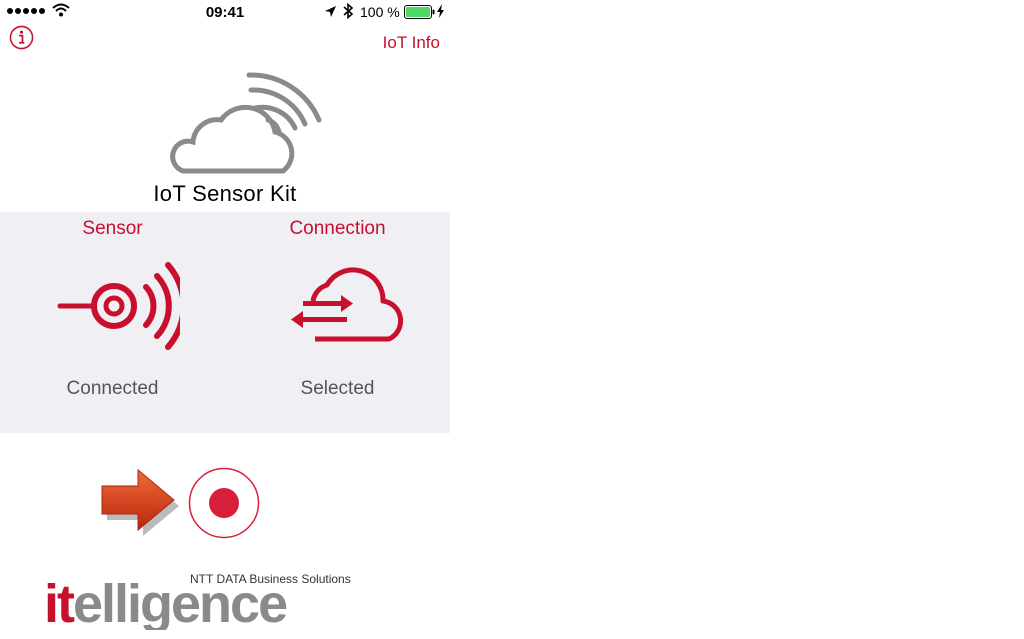 The width and height of the screenshot is (1024, 639). Describe the element at coordinates (118, 306) in the screenshot. I see `sensor-signal-icon` at that location.